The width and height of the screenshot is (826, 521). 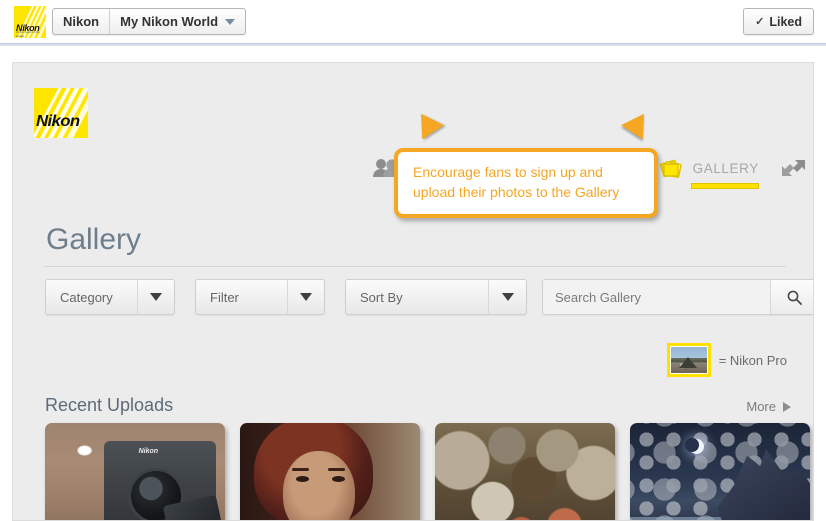 I want to click on triangle-right-icon, so click(x=787, y=406).